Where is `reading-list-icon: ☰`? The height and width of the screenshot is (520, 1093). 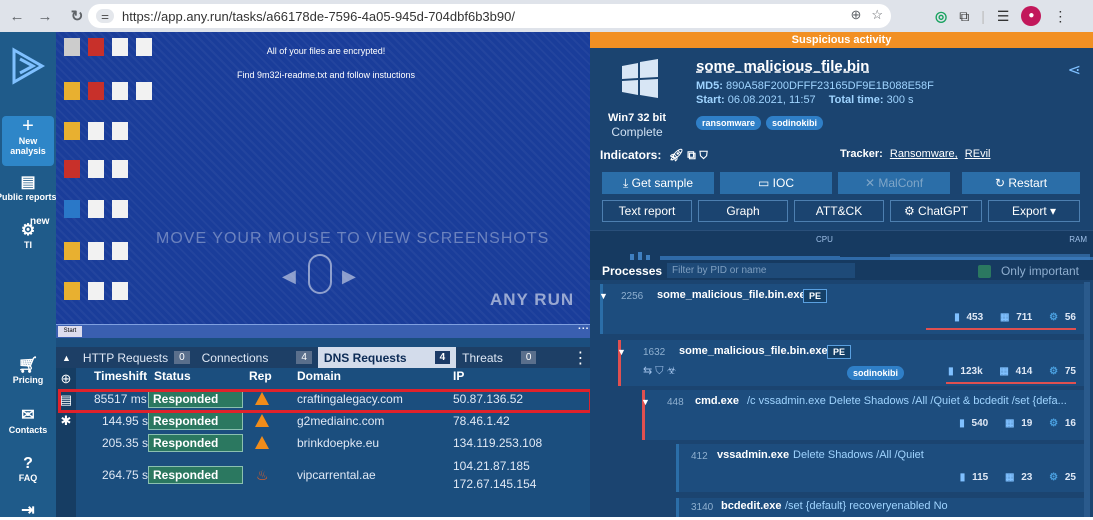
reading-list-icon: ☰ is located at coordinates (1003, 16).